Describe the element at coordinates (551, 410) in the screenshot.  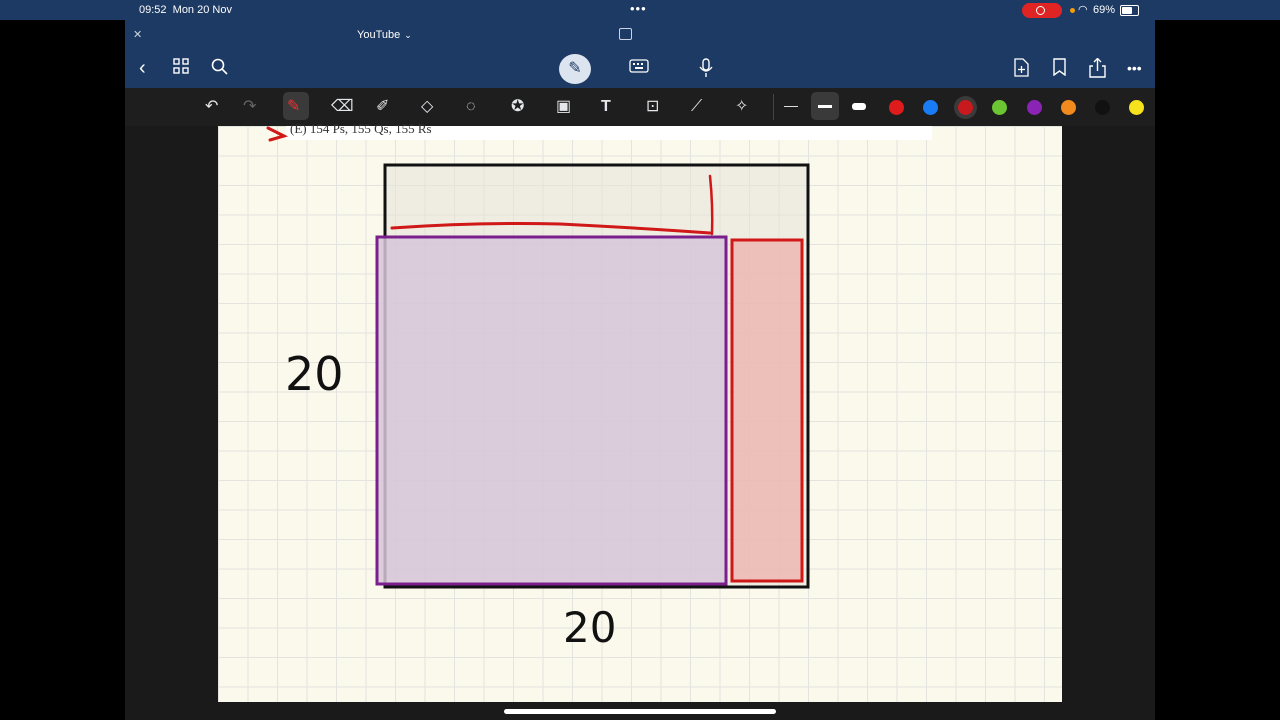
I see `purple-square` at that location.